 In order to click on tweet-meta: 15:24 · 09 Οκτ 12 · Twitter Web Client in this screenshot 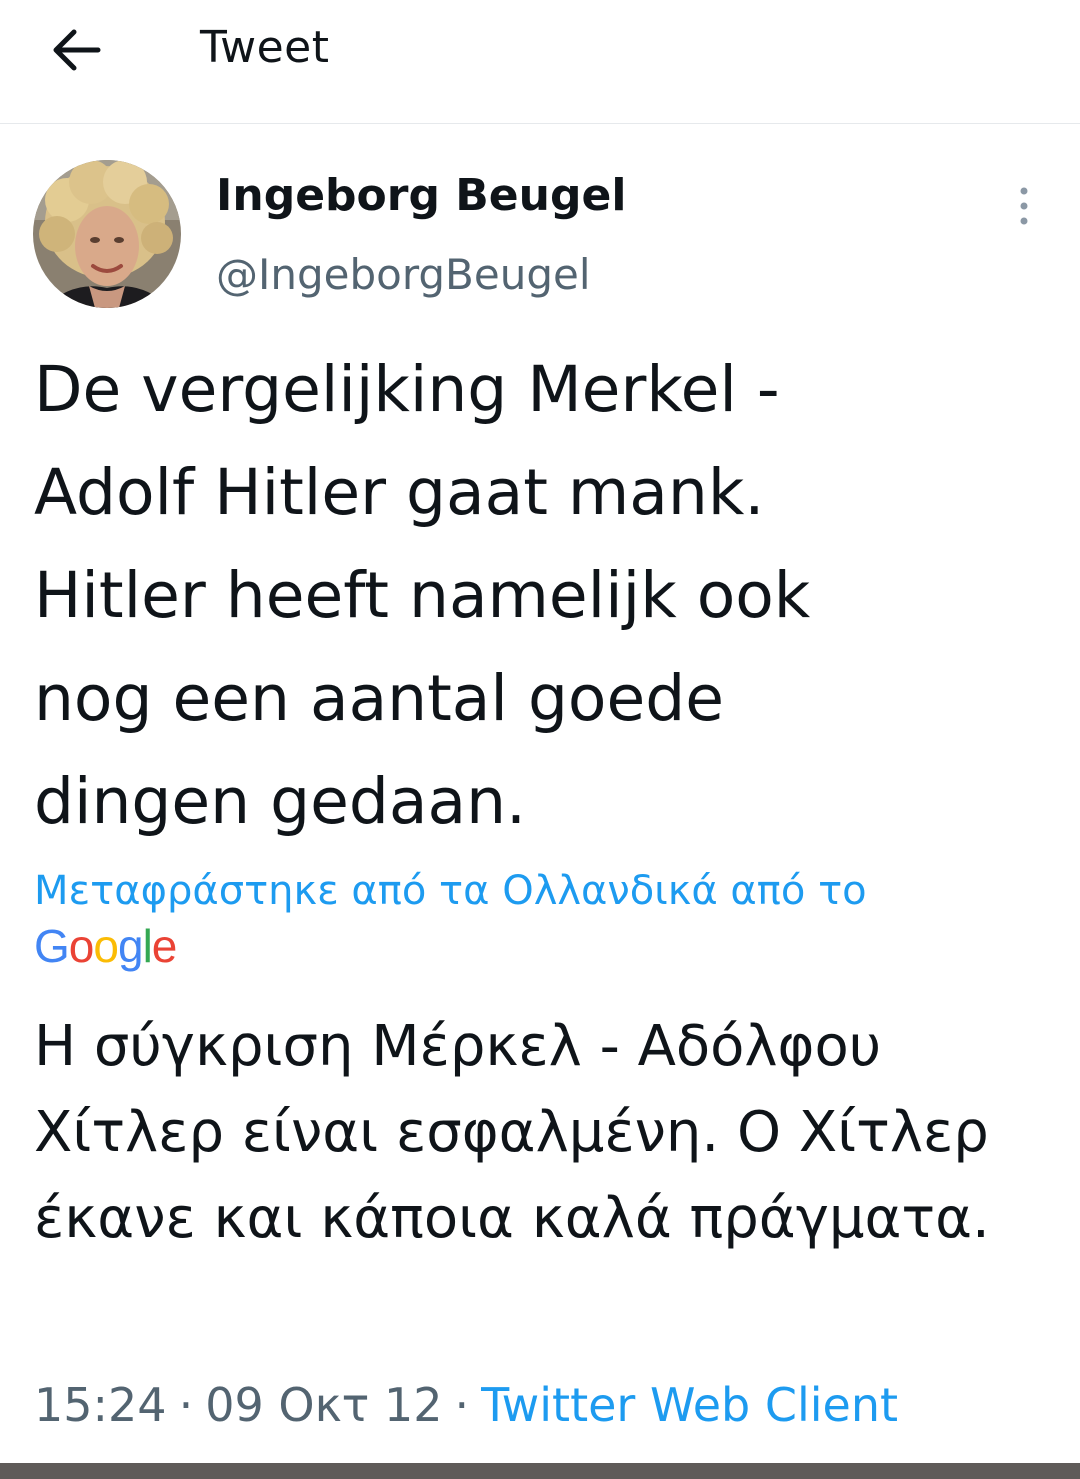, I will do `click(466, 1405)`.